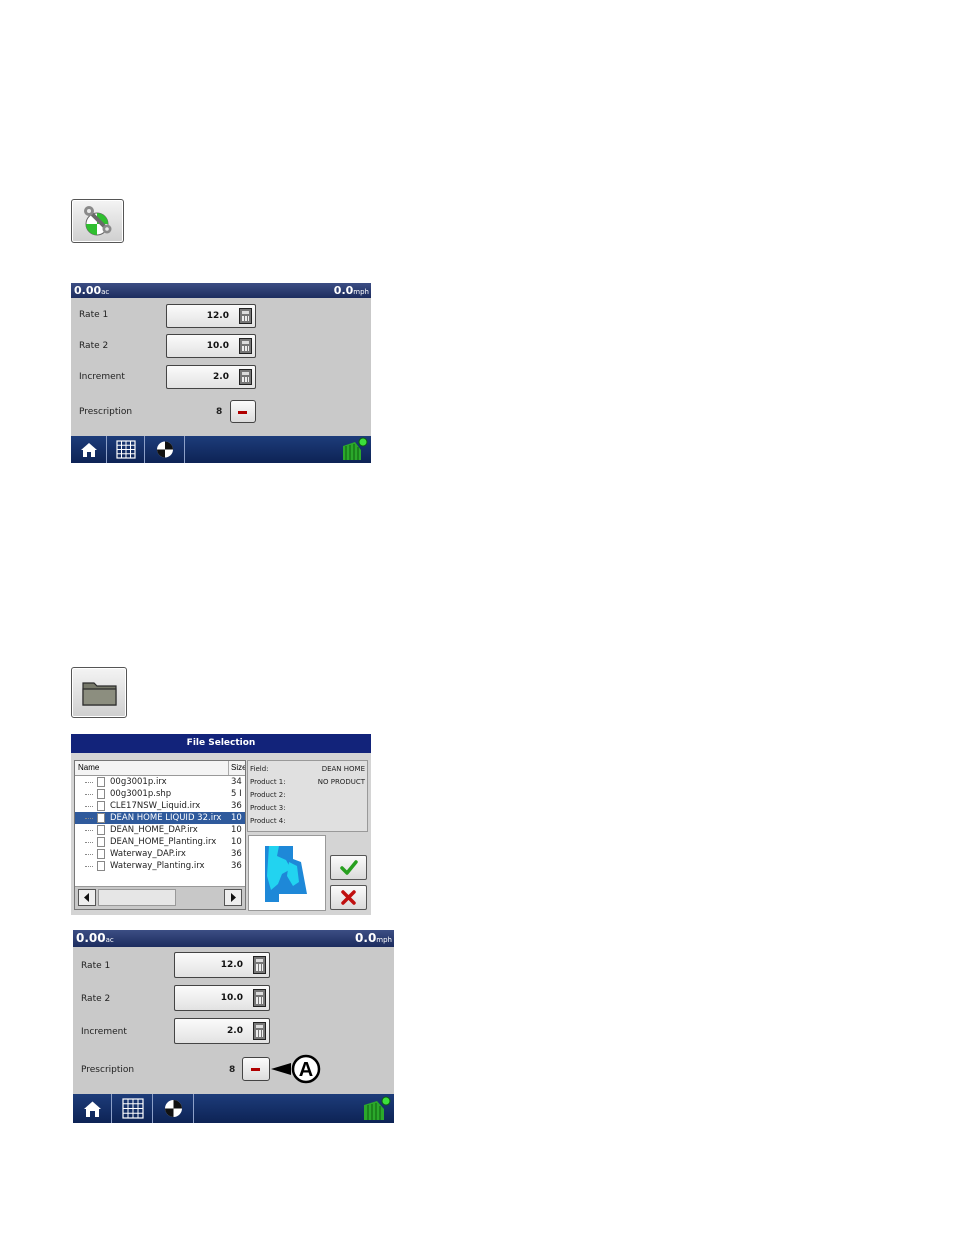  I want to click on rate1-value: 12.0, so click(231, 965).